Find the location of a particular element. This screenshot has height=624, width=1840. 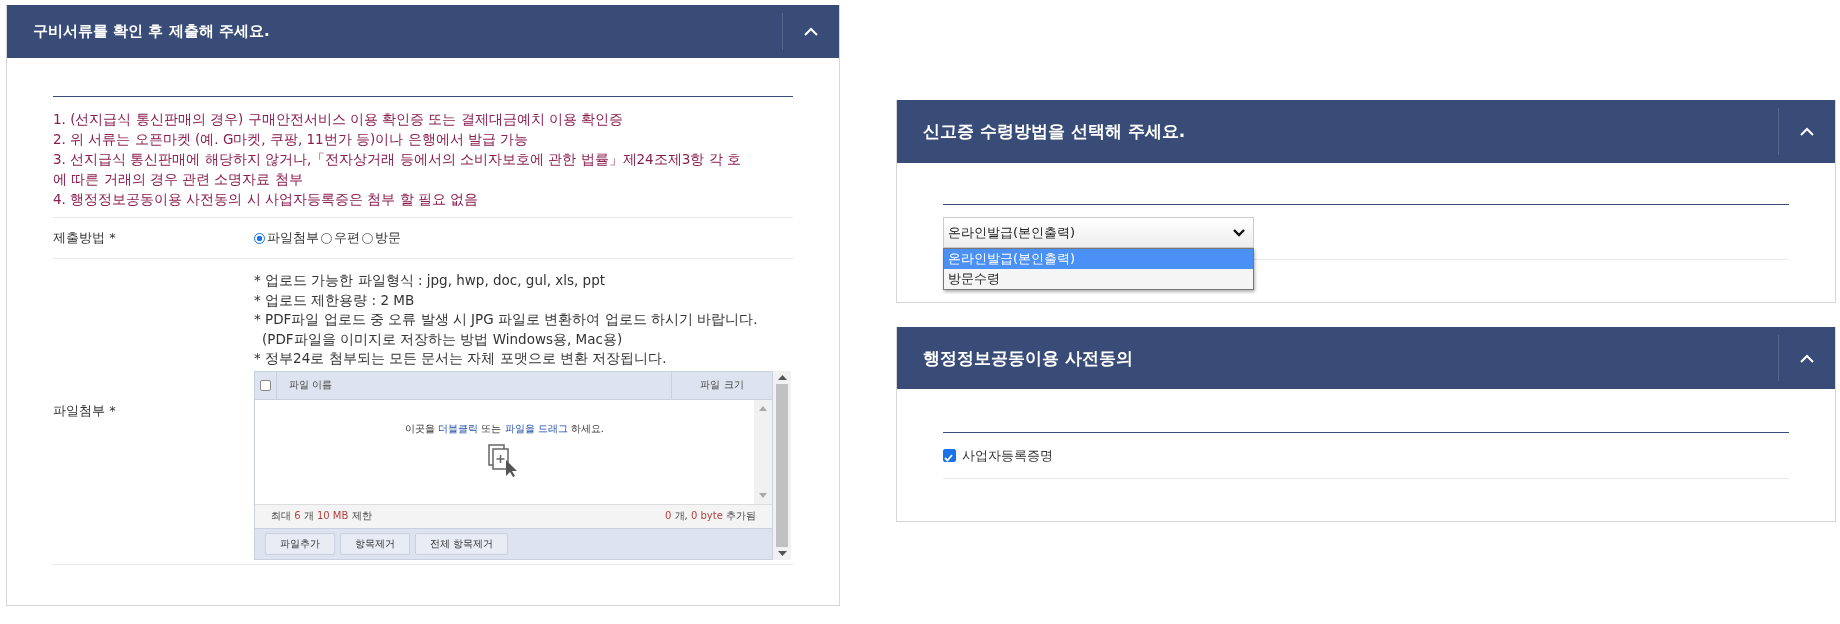

guide-text: * PDF파일 업로드 중 오류 발생 시 JPG 파일로 변환하여 업로드 하시기 바랍니다. is located at coordinates (506, 319).